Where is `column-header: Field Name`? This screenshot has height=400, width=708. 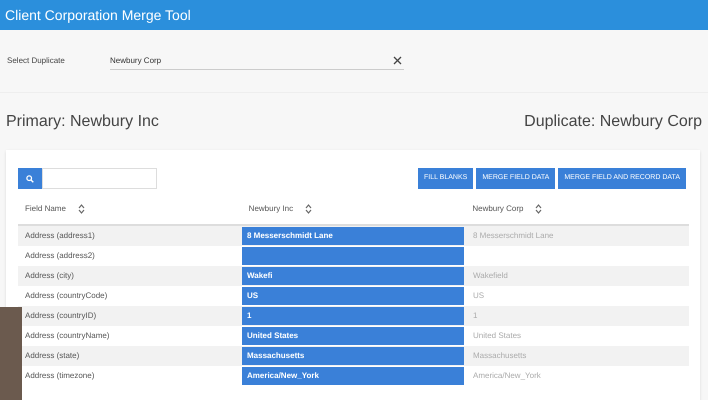 column-header: Field Name is located at coordinates (45, 208).